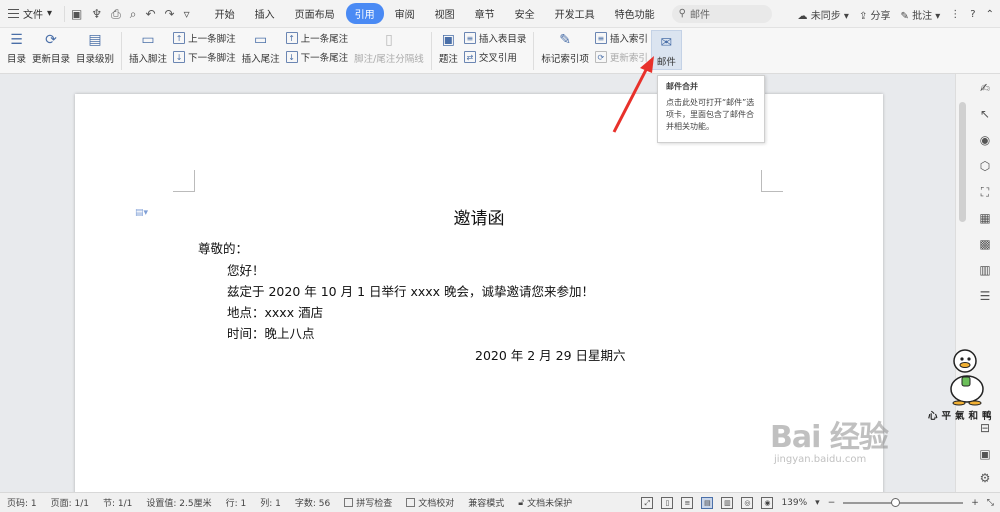  Describe the element at coordinates (469, 38) in the screenshot. I see `table-toc-icon: ≡` at that location.